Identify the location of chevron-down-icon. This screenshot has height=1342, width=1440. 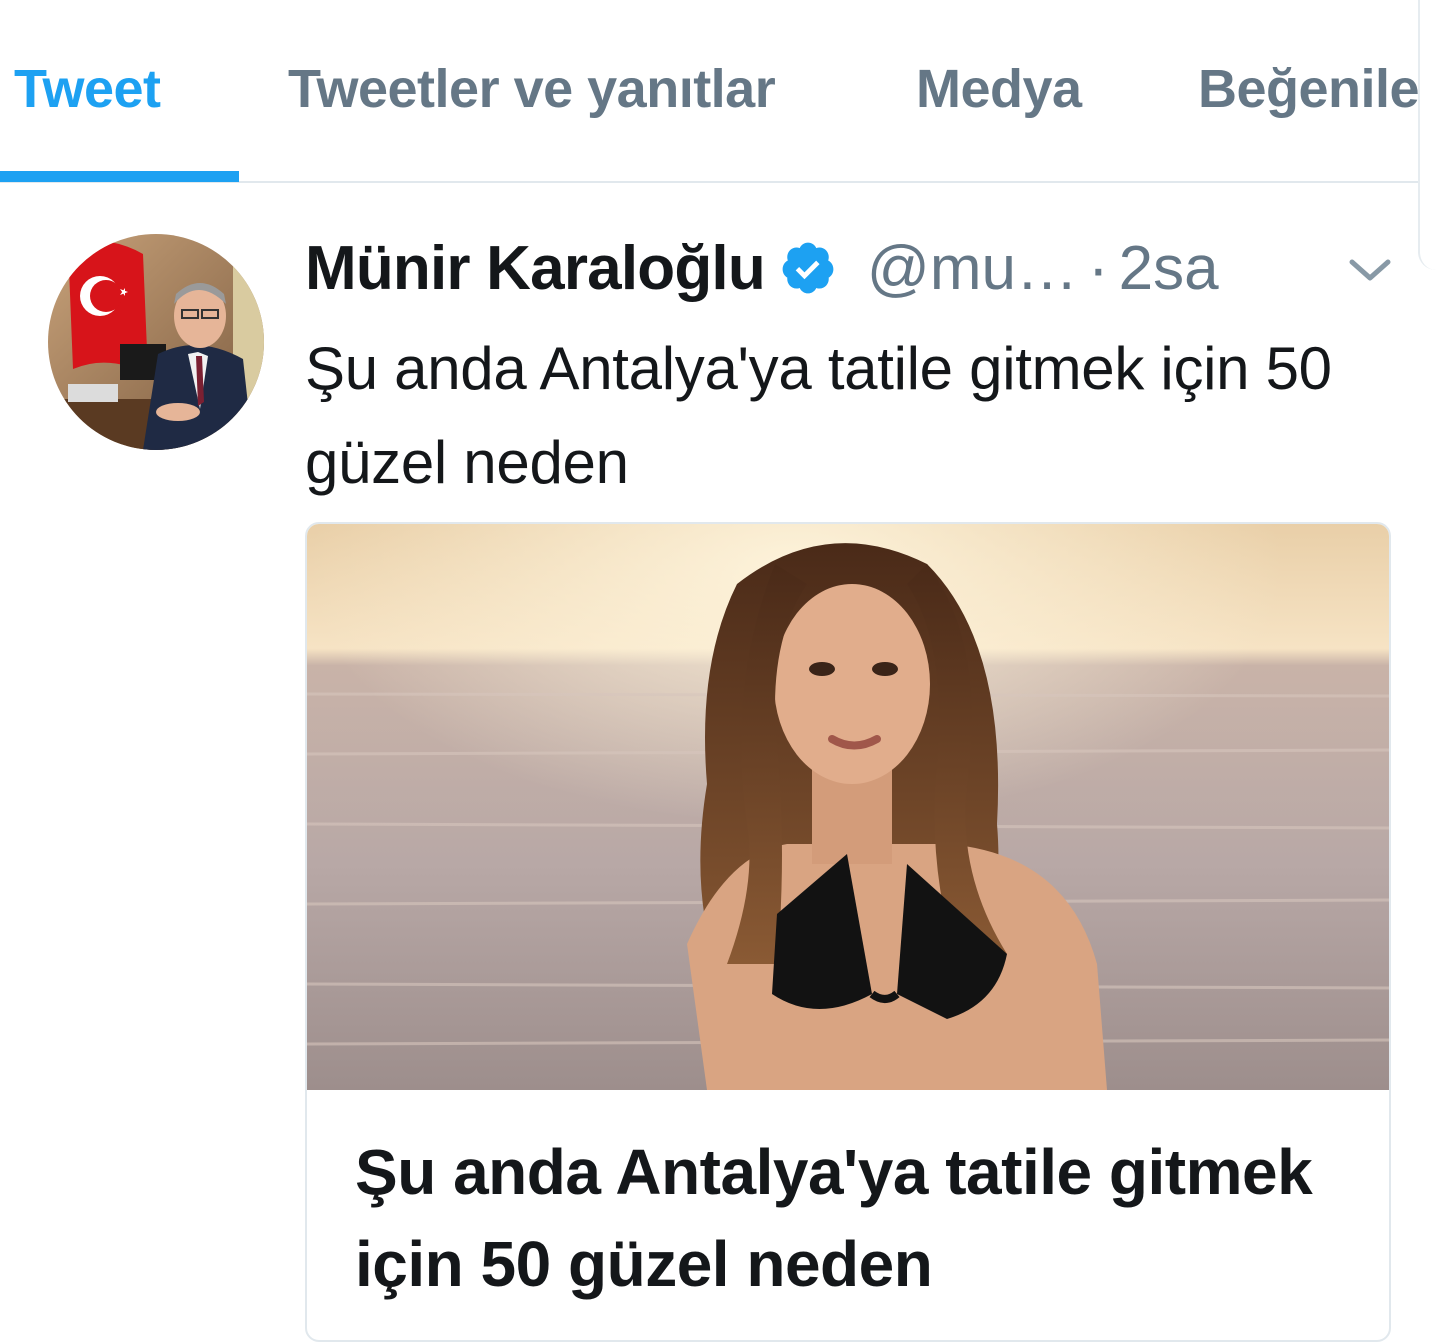
(1370, 270).